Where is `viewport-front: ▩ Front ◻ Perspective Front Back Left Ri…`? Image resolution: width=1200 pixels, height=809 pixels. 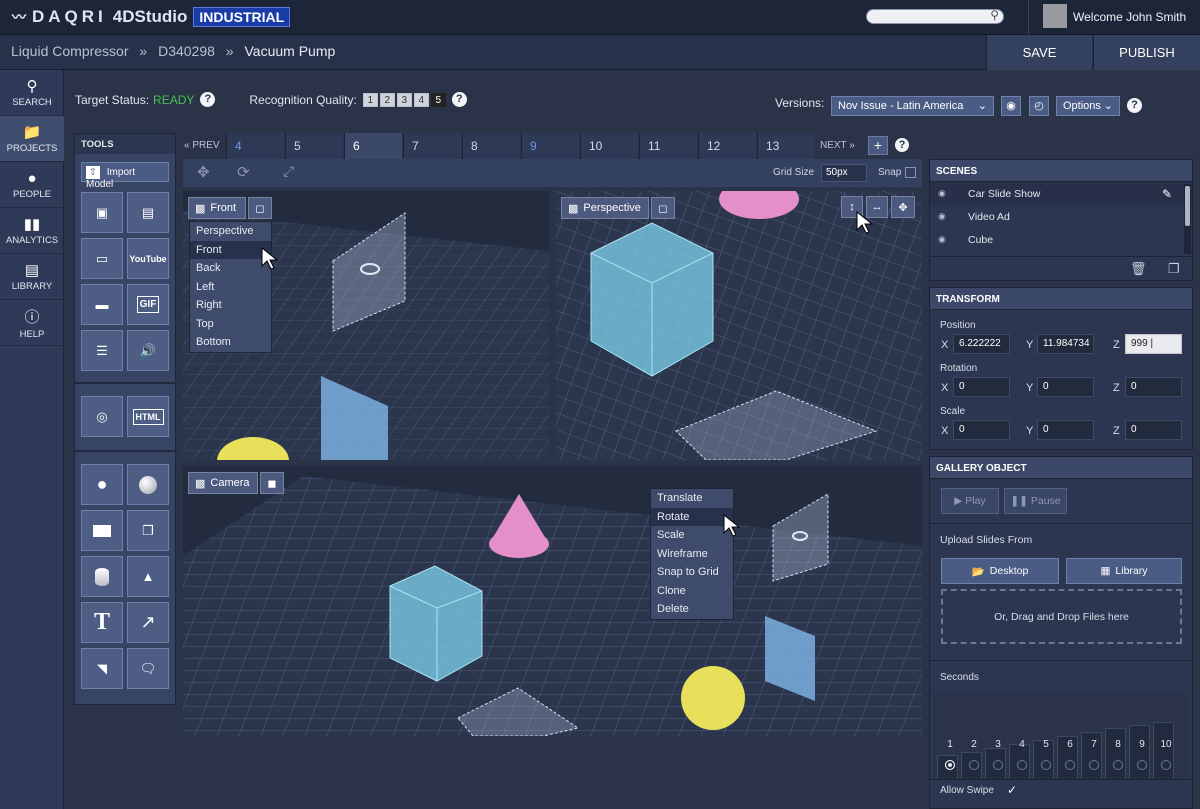
viewport-front: ▩ Front ◻ Perspective Front Back Left Ri… is located at coordinates (366, 325).